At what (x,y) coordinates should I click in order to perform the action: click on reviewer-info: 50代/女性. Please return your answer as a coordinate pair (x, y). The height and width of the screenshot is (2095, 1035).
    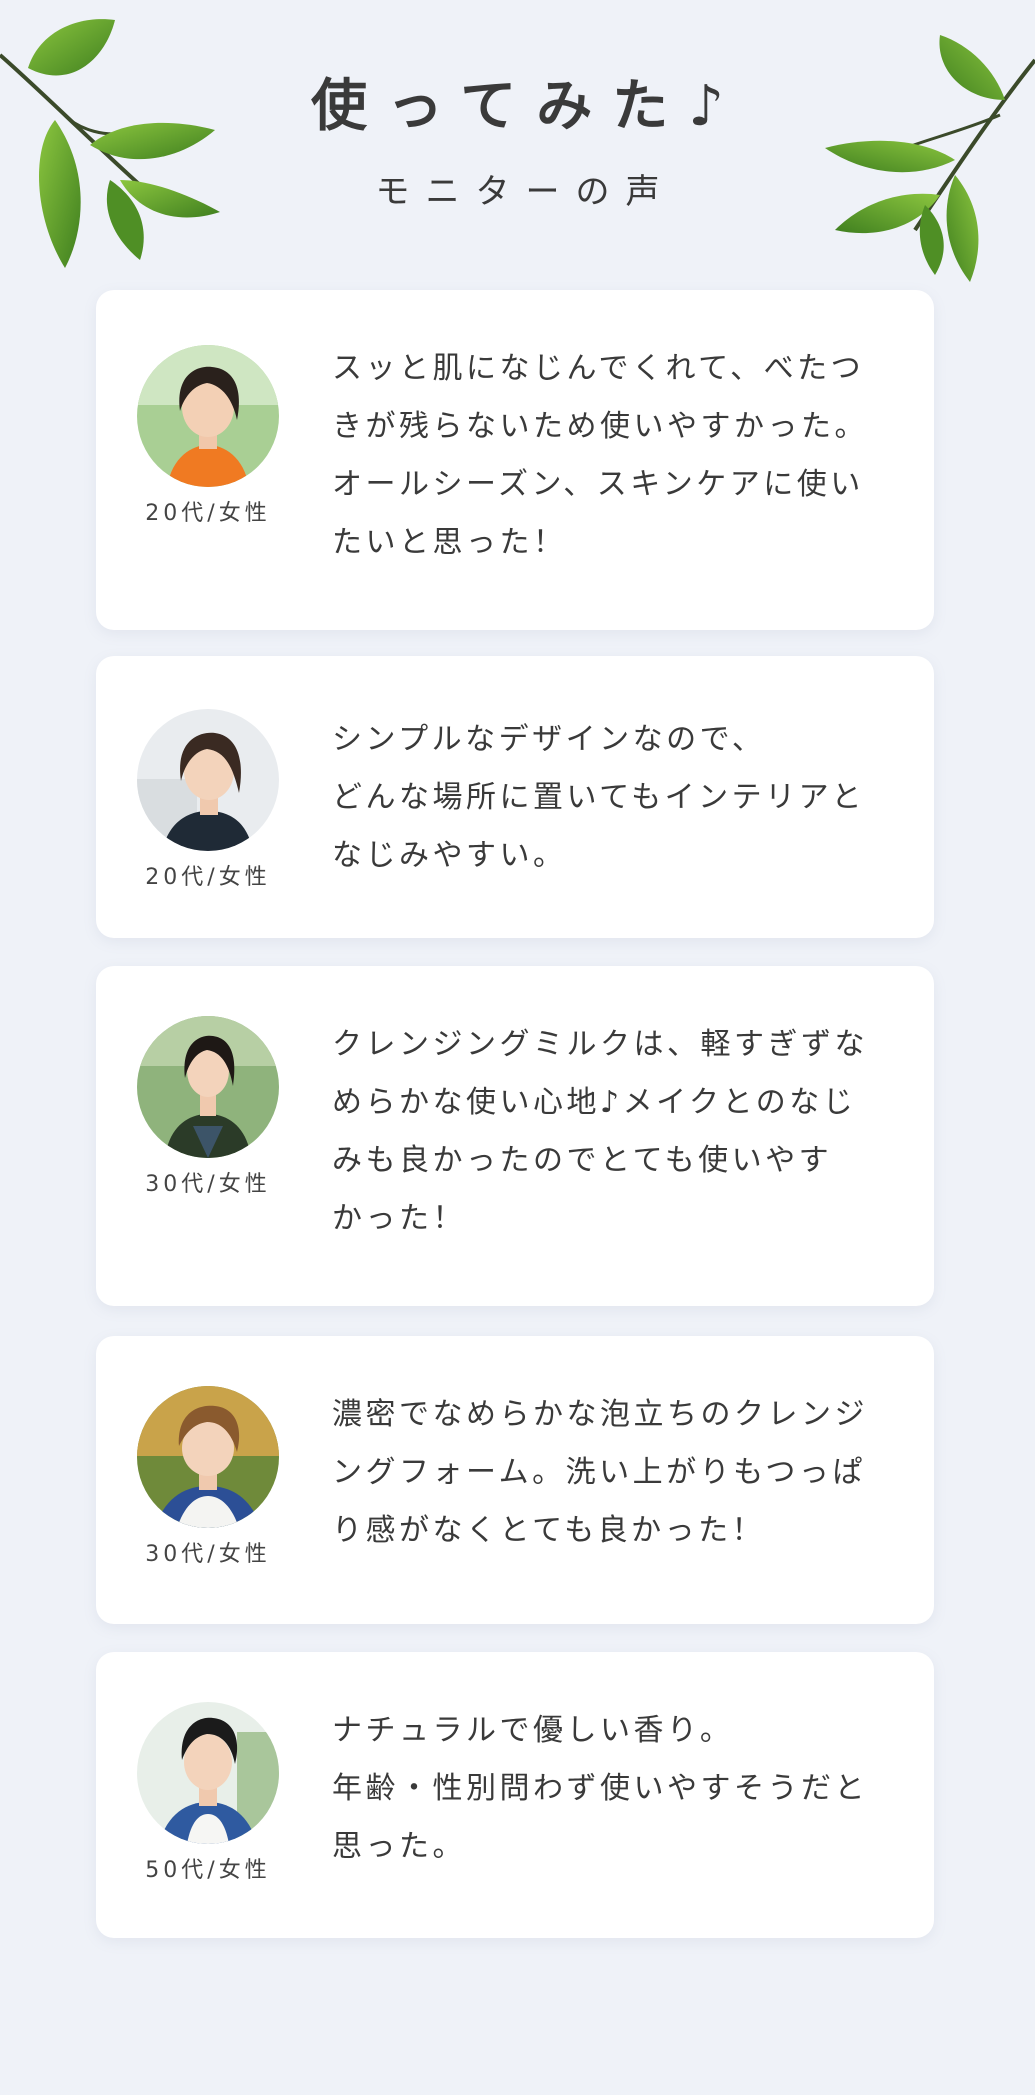
    Looking at the image, I should click on (208, 1794).